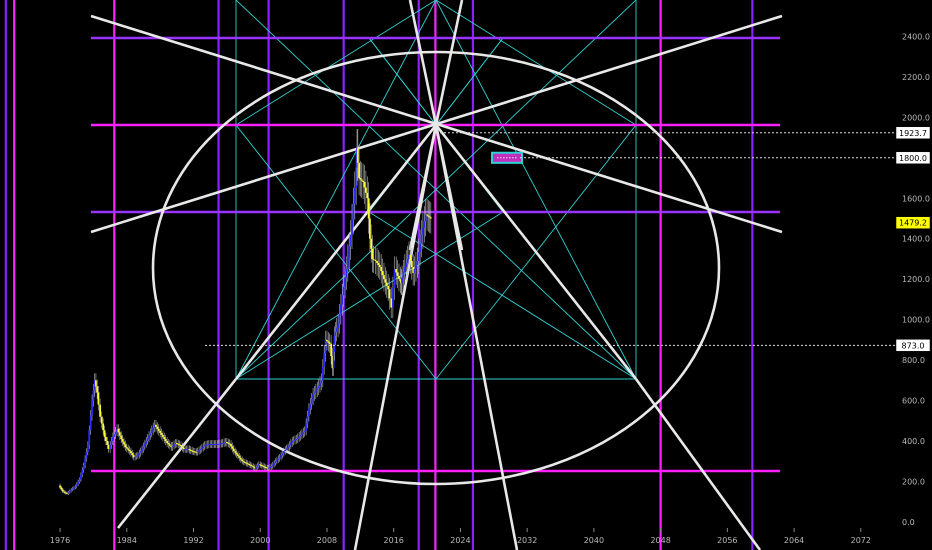  Describe the element at coordinates (913, 360) in the screenshot. I see `y-tick-label: 800.0` at that location.